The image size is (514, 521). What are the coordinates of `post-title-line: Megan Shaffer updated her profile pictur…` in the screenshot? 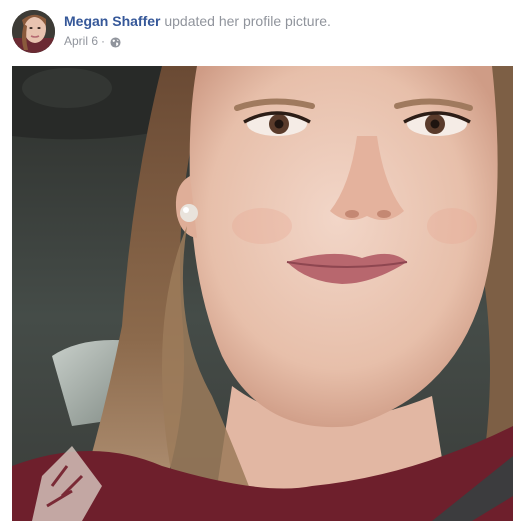 It's located at (283, 21).